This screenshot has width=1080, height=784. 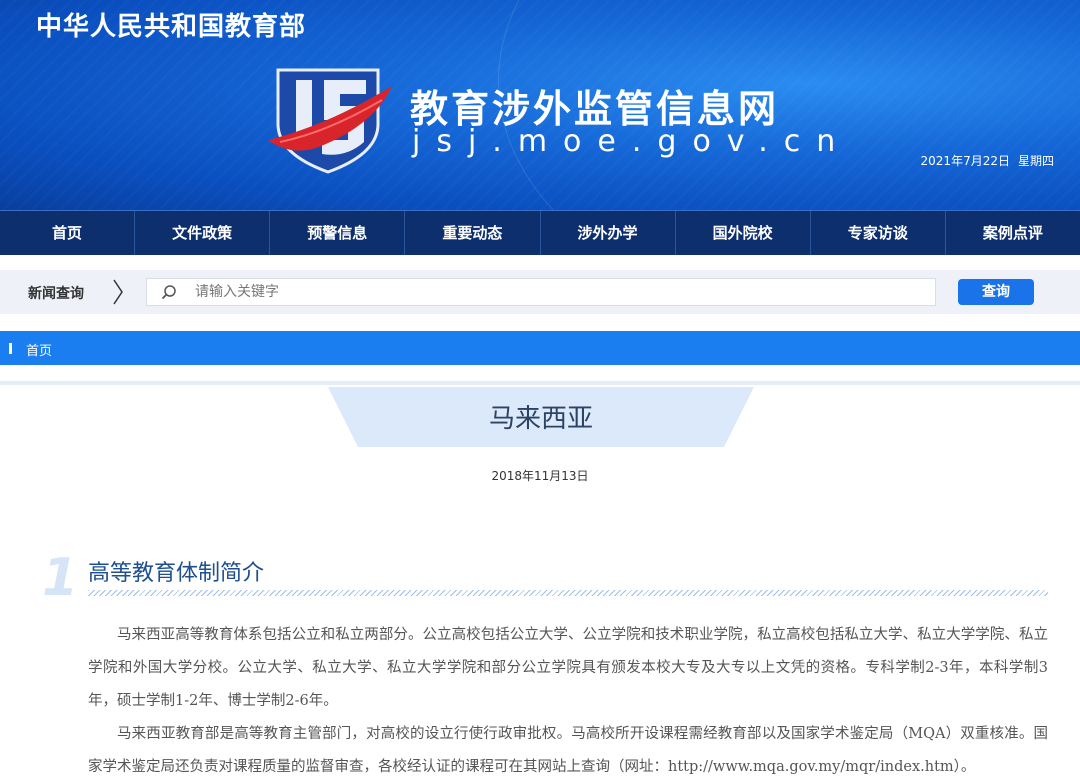 What do you see at coordinates (540, 383) in the screenshot?
I see `breadcrumb-divider` at bounding box center [540, 383].